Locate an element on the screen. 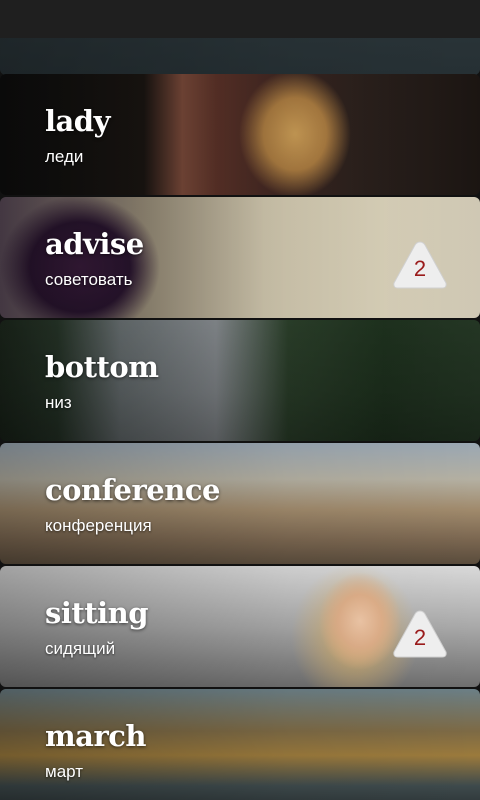 The image size is (480, 800). word-label: bottom is located at coordinates (102, 367).